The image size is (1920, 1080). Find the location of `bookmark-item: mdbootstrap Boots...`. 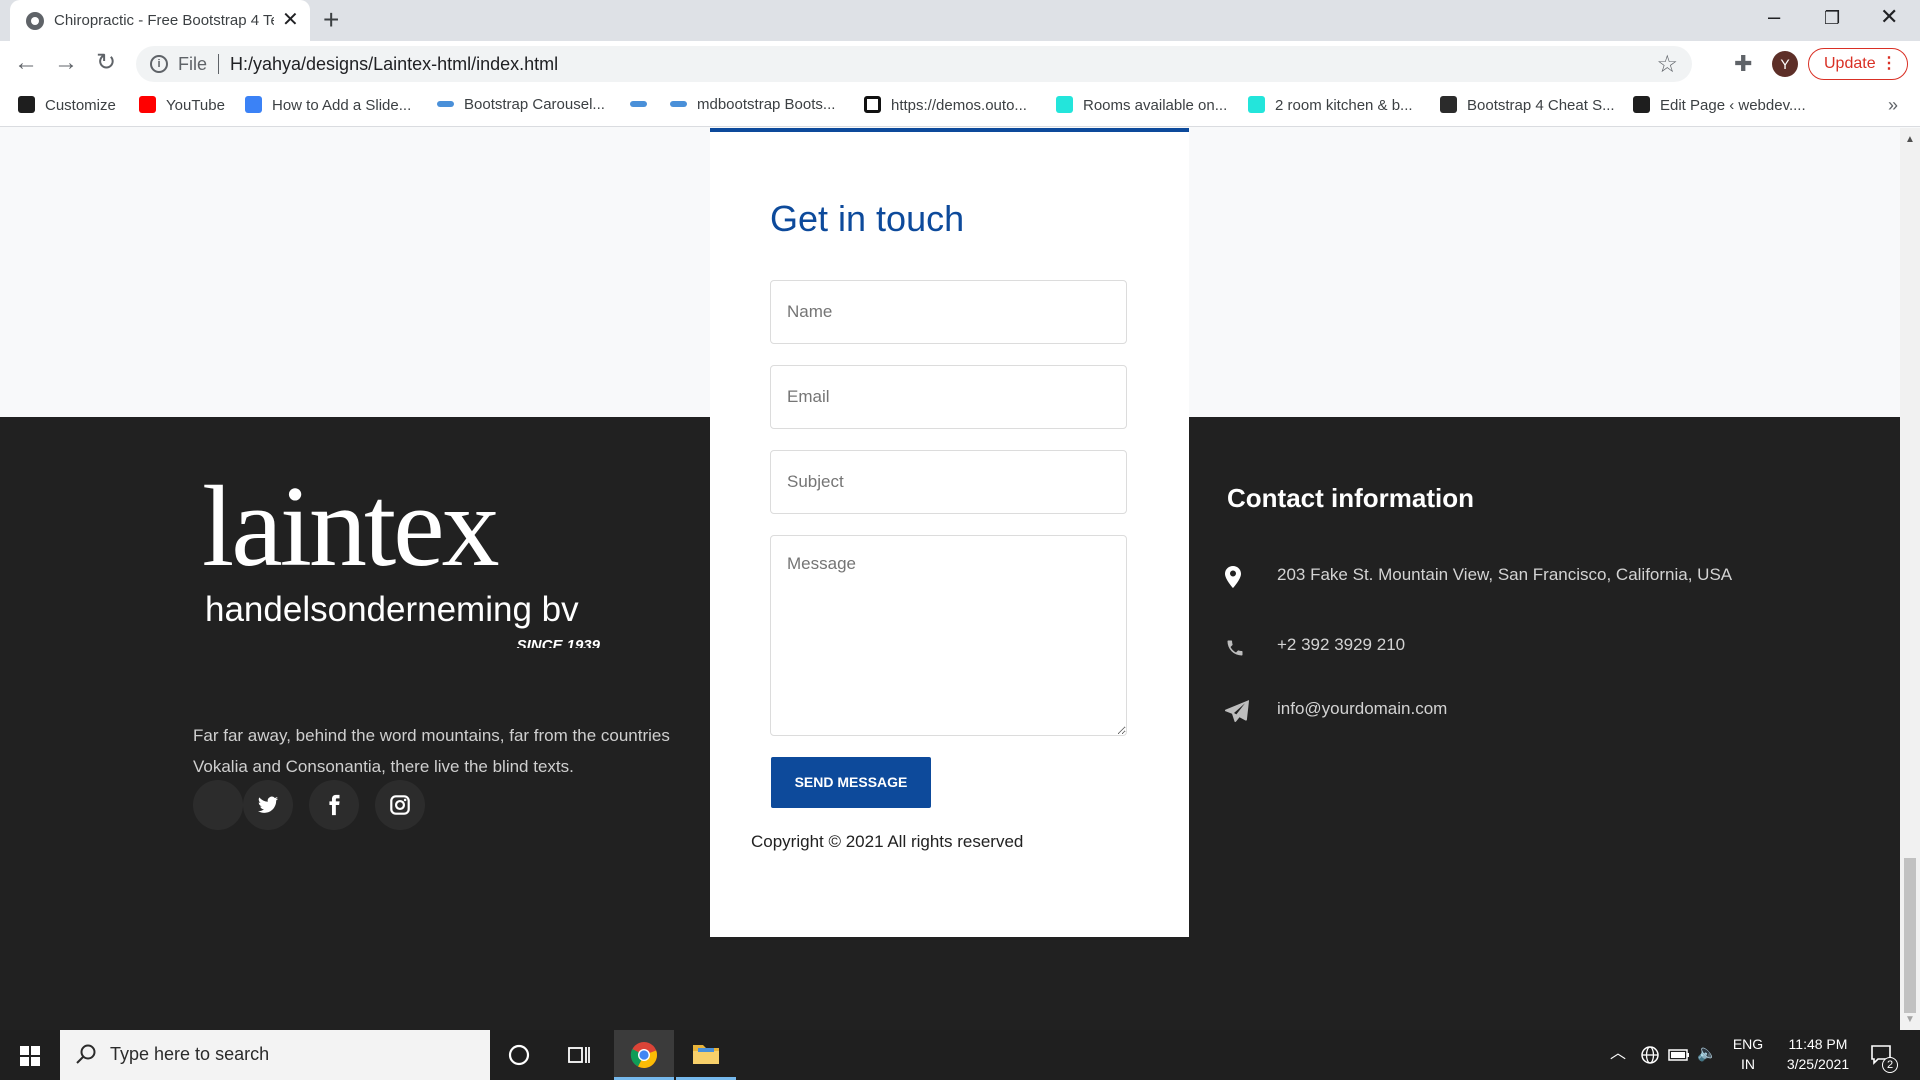

bookmark-item: mdbootstrap Boots... is located at coordinates (752, 104).